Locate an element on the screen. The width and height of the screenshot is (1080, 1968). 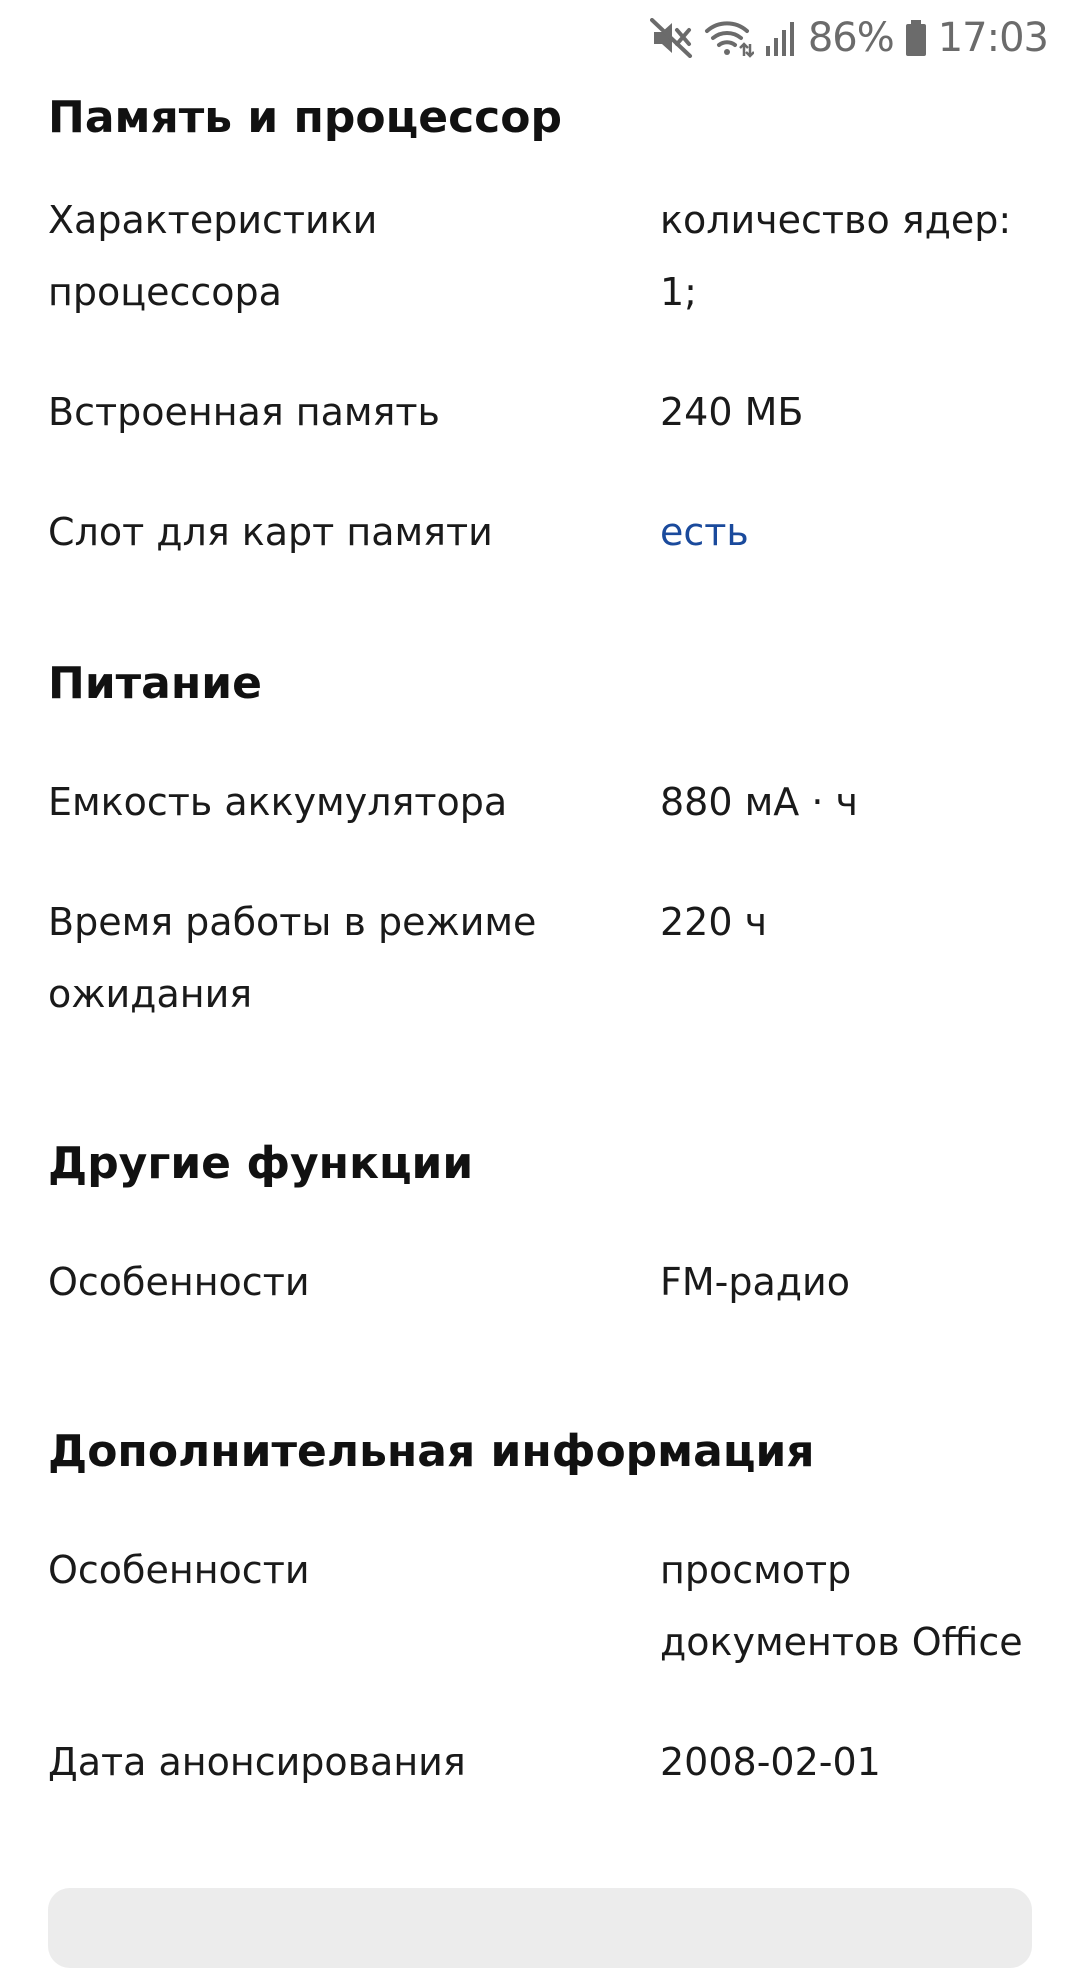
spec-row: Особенности FM-радио is located at coordinates (540, 1282).